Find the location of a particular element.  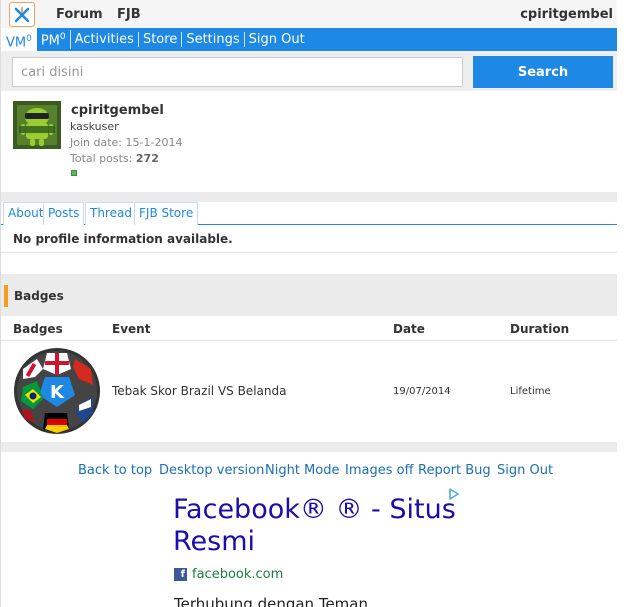

footer-desktop-version-link: Desktop version is located at coordinates (211, 470).